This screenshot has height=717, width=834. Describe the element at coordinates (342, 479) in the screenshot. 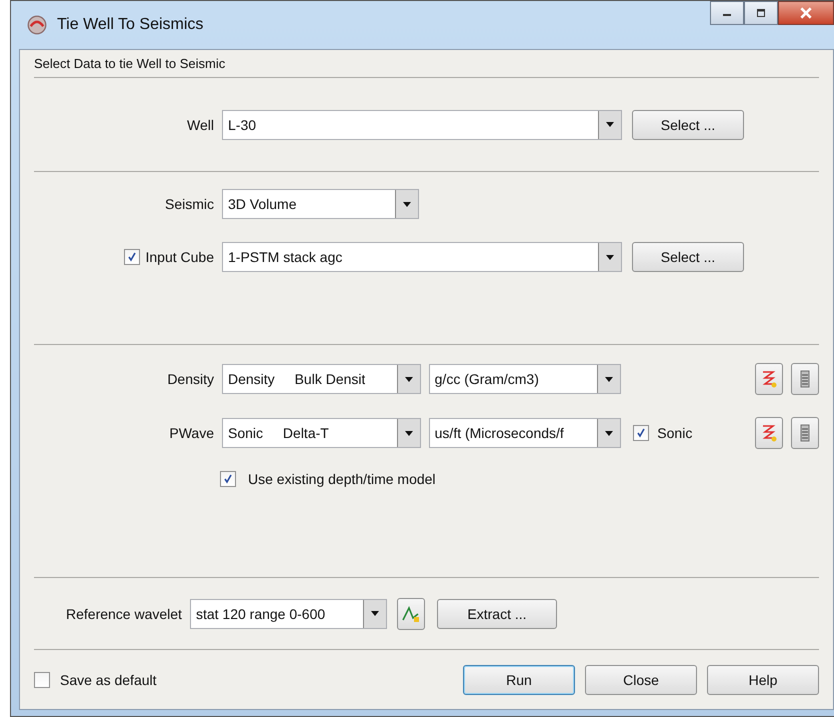

I see `depth-time-label: Use existing depth/time model` at that location.